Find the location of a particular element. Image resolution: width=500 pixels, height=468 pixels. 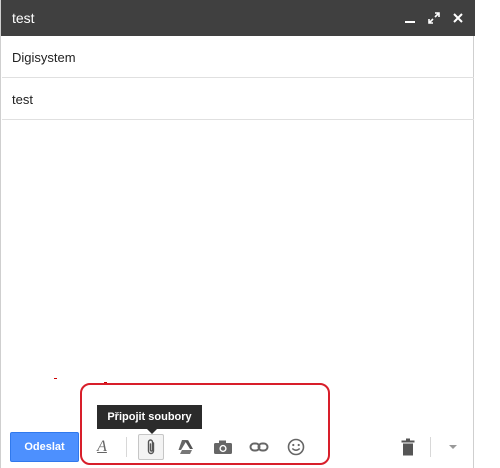

compose-title: test is located at coordinates (23, 18).